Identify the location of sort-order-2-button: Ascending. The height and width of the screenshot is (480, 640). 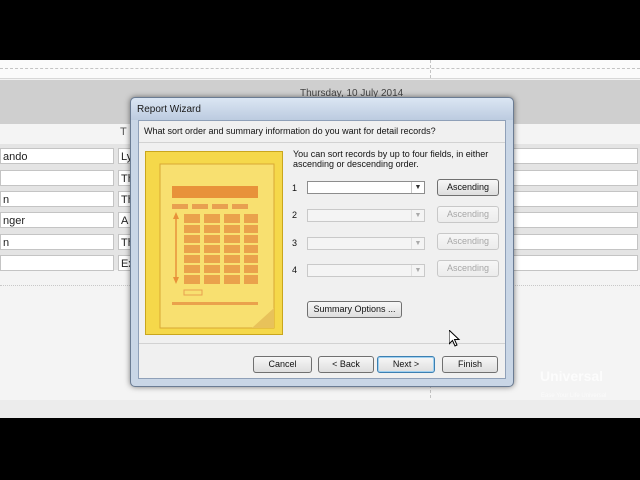
(468, 214).